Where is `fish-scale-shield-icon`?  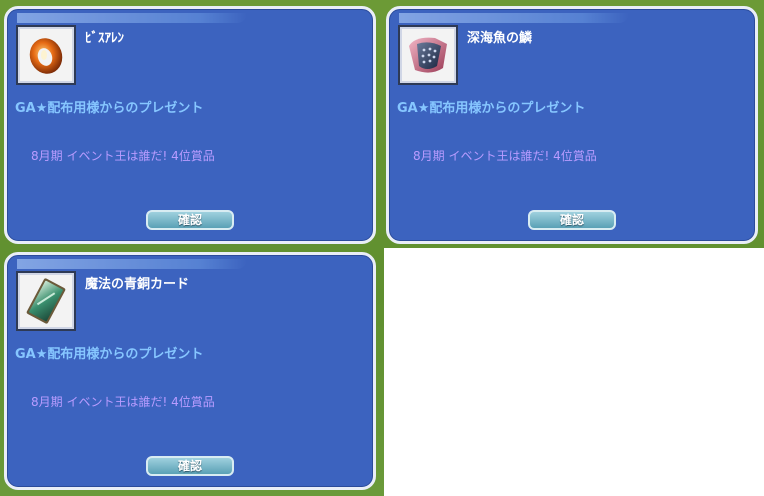 fish-scale-shield-icon is located at coordinates (428, 55).